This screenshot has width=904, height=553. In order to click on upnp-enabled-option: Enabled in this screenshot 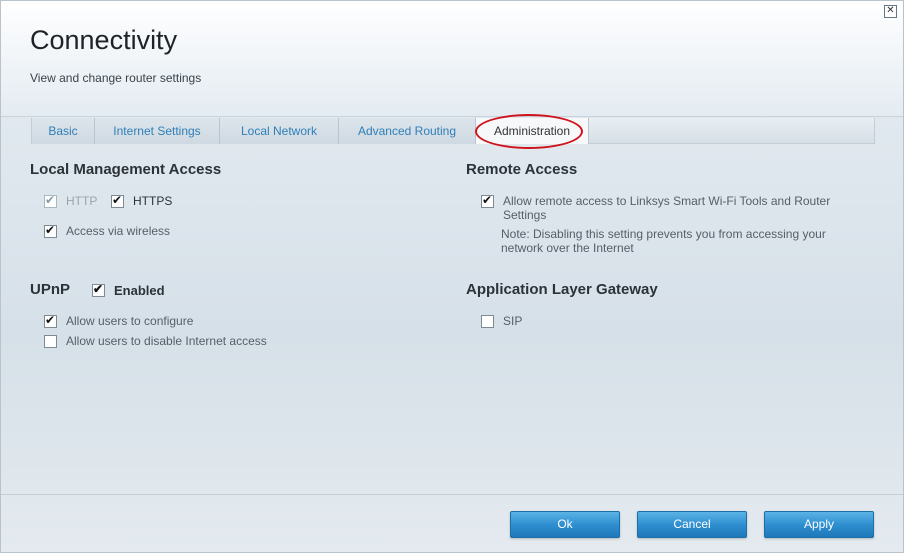, I will do `click(128, 290)`.